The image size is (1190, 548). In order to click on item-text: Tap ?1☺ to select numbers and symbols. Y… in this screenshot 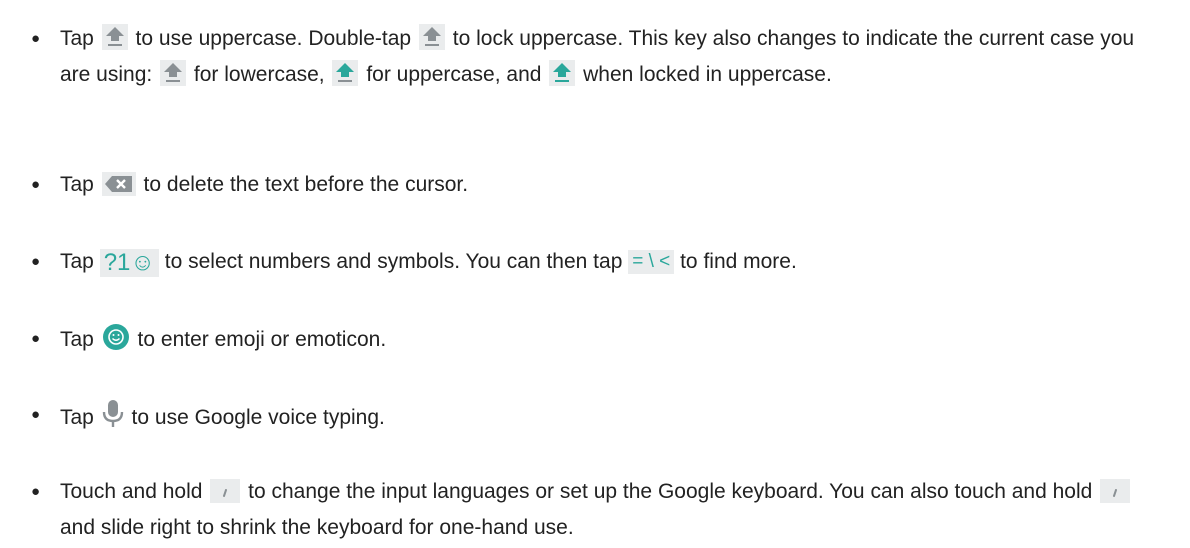, I will do `click(428, 263)`.